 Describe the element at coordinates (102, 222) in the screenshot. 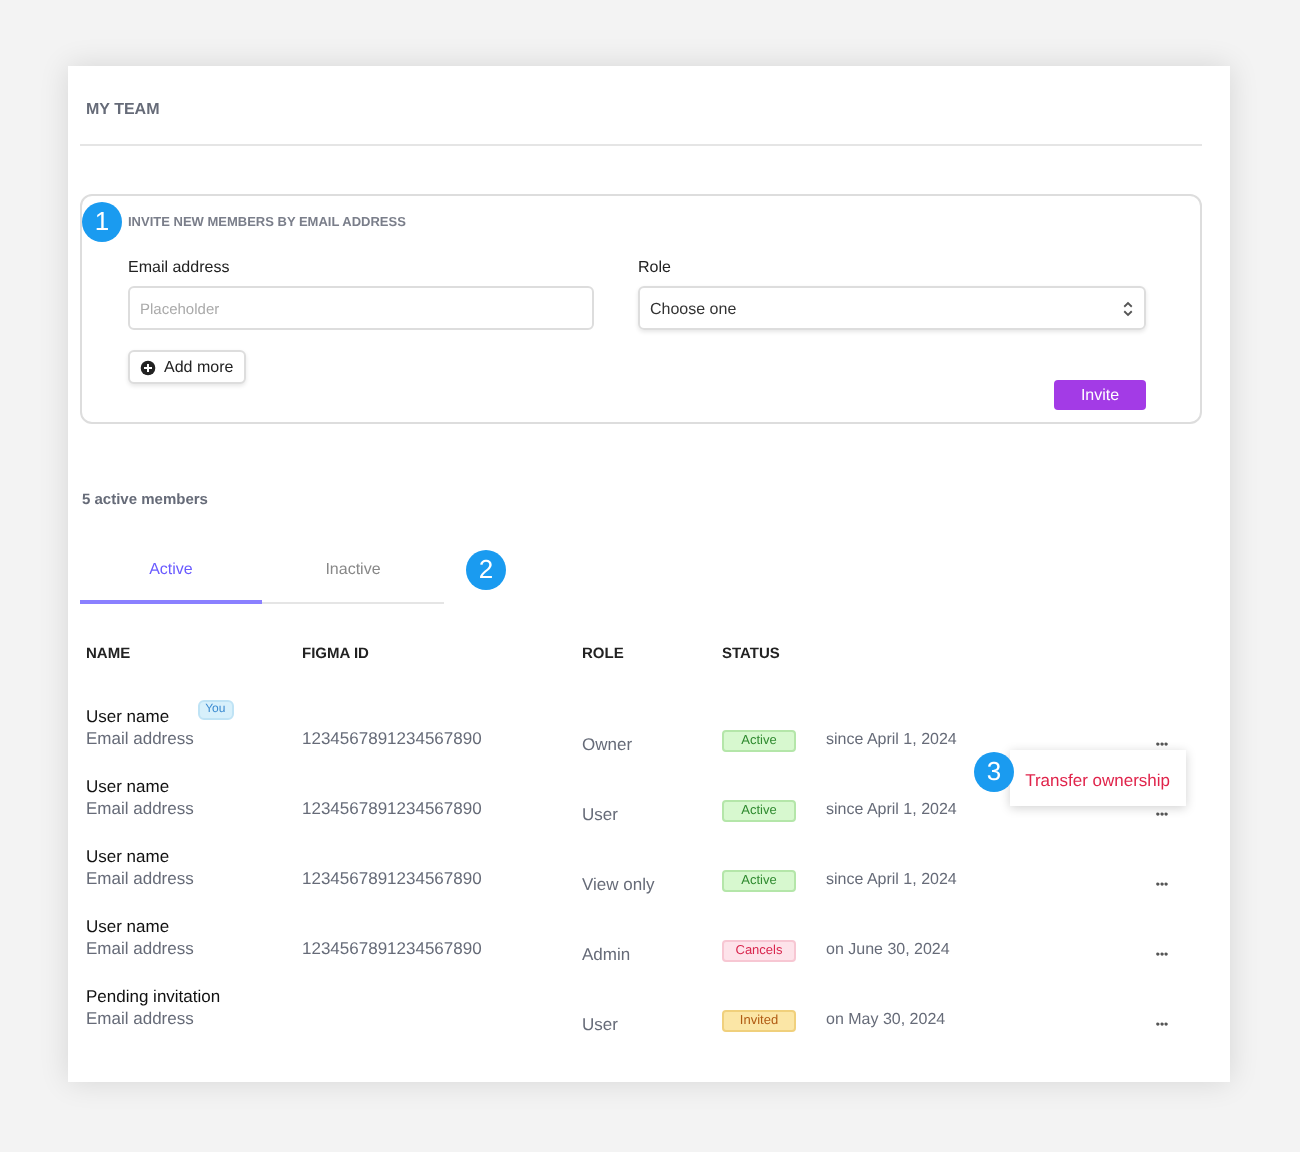

I see `step-marker: 1` at that location.